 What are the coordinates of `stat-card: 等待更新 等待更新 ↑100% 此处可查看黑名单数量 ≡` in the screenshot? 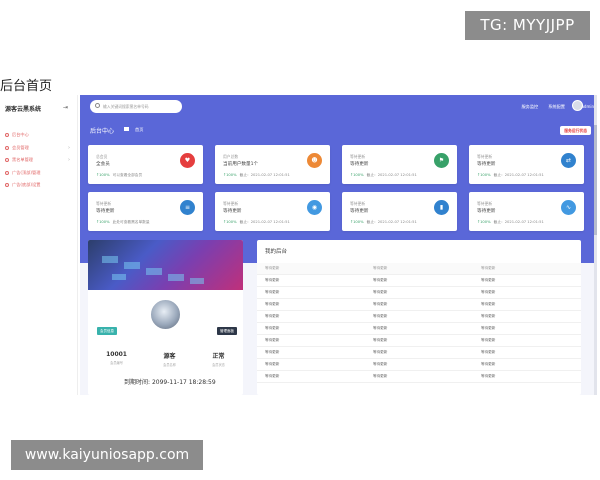 It's located at (145, 211).